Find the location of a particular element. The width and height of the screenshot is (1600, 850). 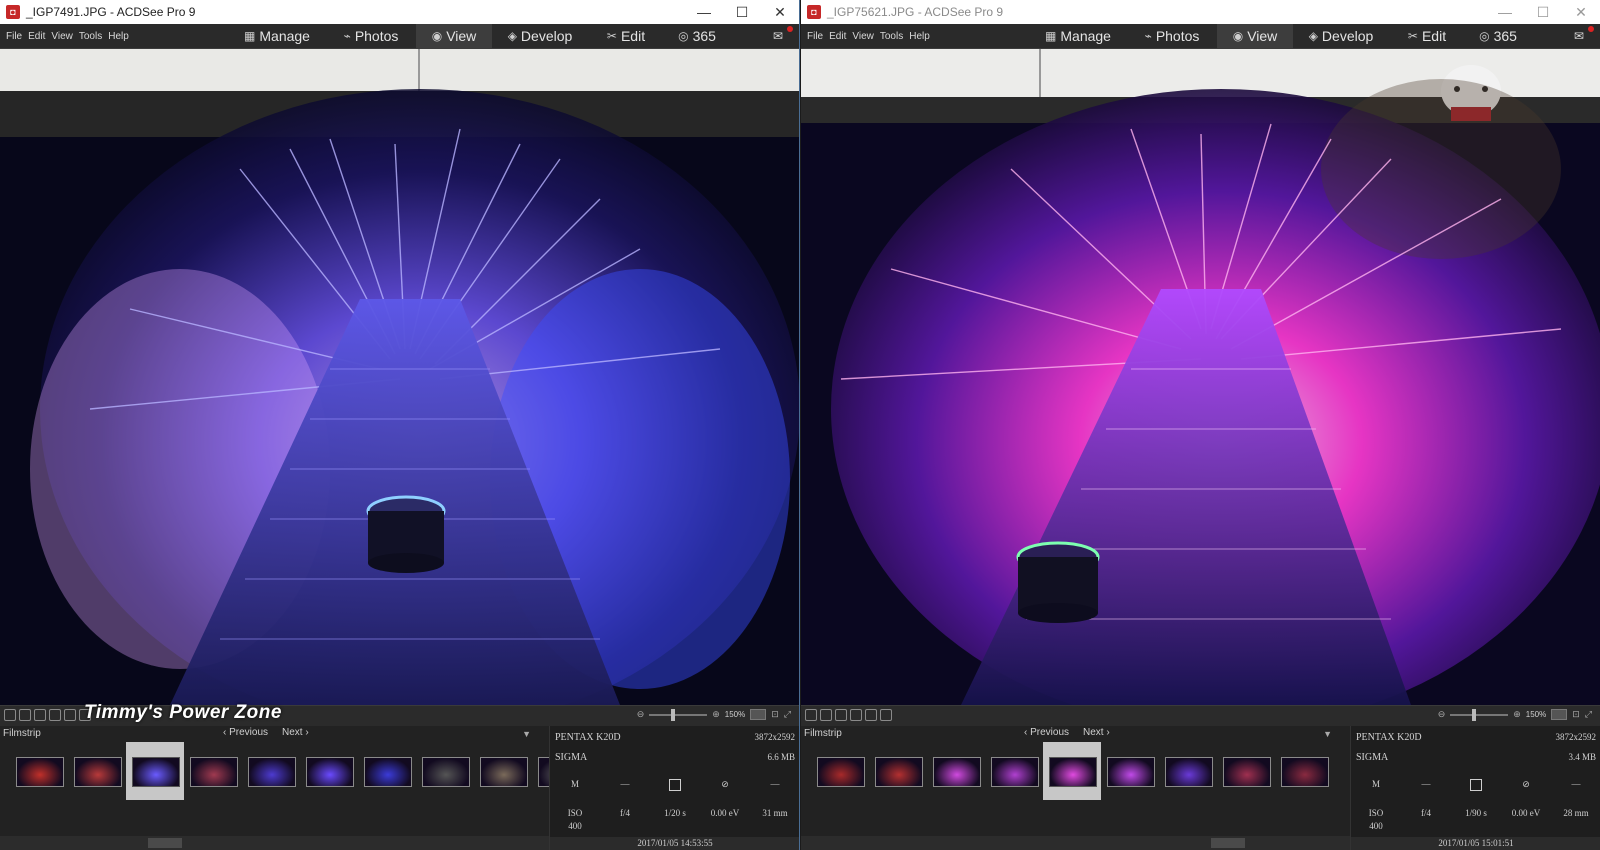

title-bar: ◘ _IGP7491.JPG - ACDSee Pro 9 — ☐ ✕ is located at coordinates (399, 12).